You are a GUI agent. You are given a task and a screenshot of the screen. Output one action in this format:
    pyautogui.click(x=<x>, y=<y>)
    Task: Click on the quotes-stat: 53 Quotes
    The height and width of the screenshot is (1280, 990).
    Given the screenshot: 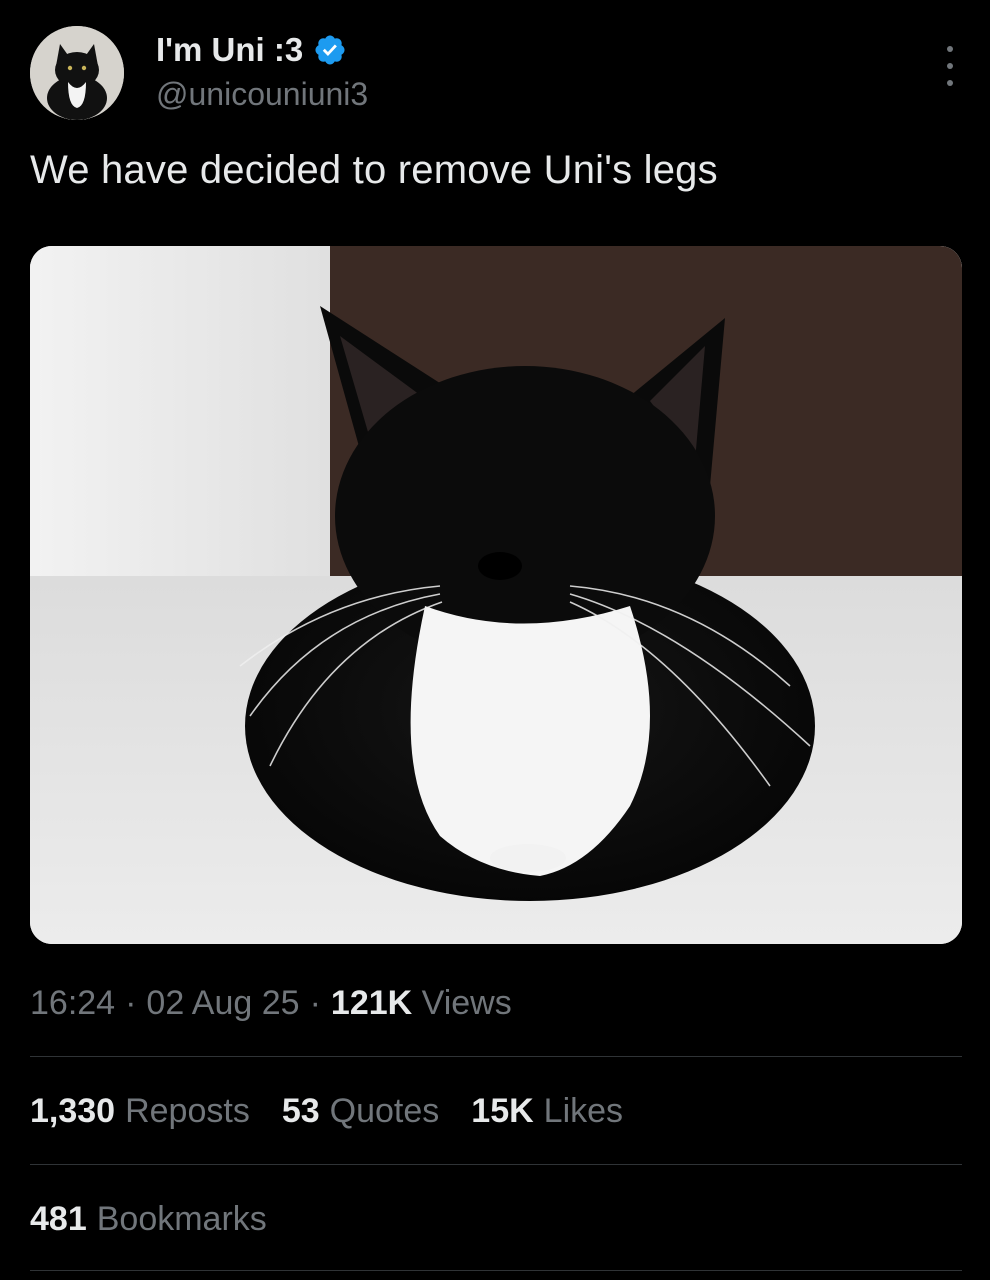 What is the action you would take?
    pyautogui.click(x=360, y=1111)
    